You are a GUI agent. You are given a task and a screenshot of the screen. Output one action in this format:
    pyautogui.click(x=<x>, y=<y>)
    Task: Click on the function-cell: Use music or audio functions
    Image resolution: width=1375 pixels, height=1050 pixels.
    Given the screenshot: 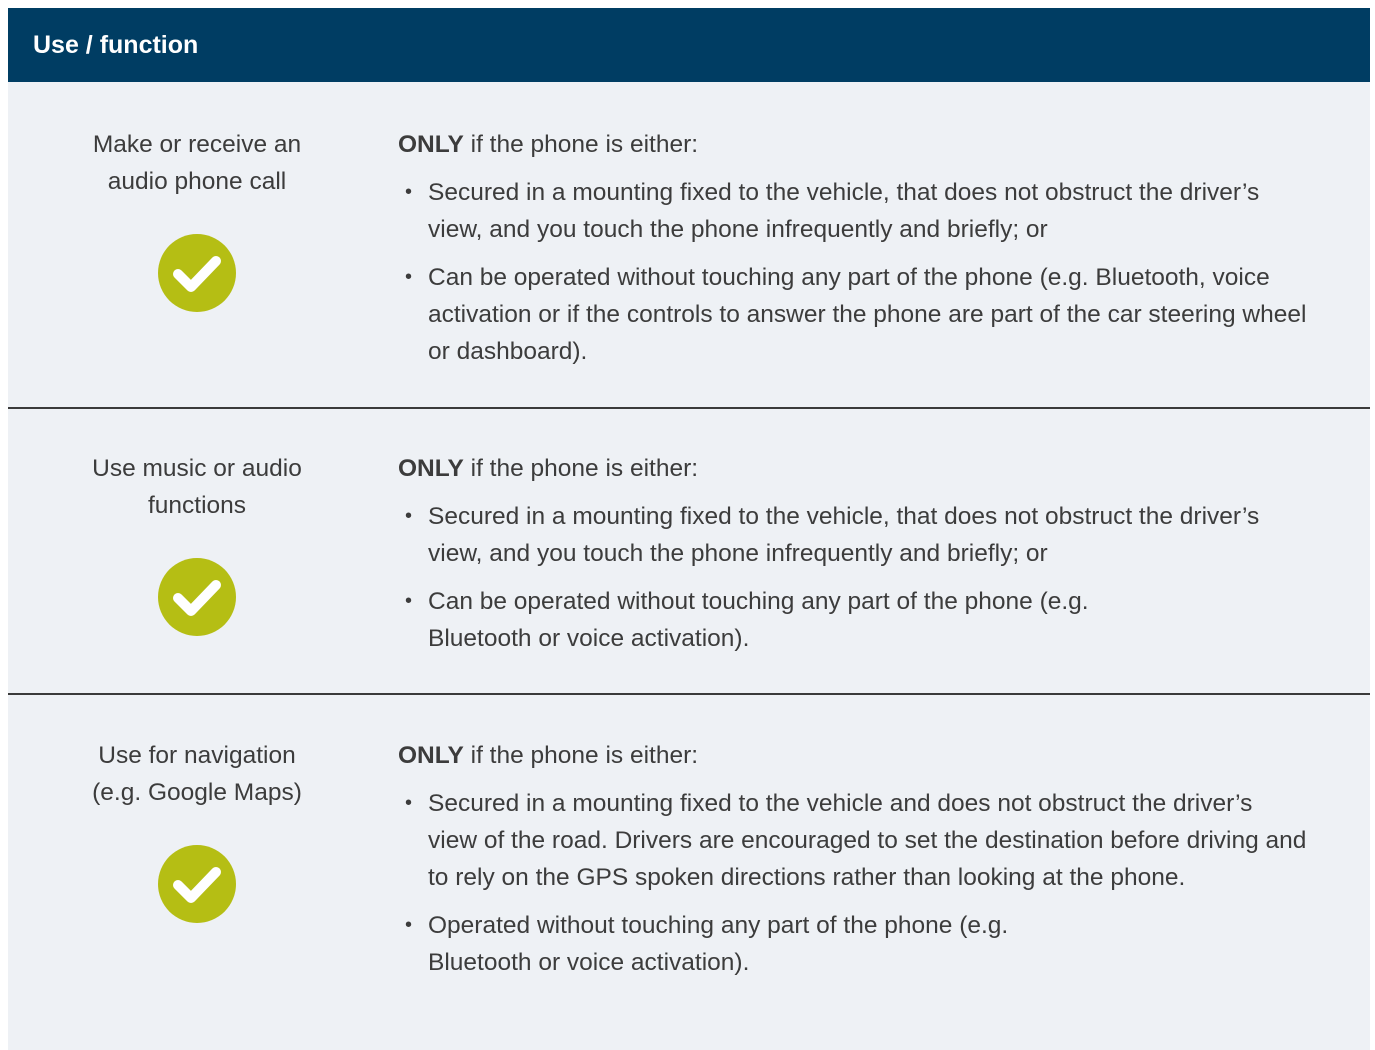 What is the action you would take?
    pyautogui.click(x=197, y=543)
    